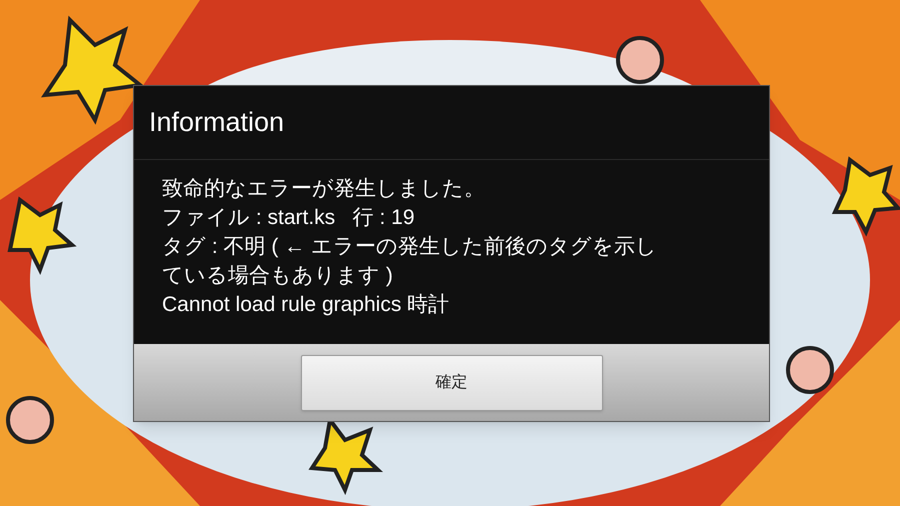 Image resolution: width=900 pixels, height=506 pixels. What do you see at coordinates (306, 305) in the screenshot?
I see `message-text: Cannot load rule graphics 時計` at bounding box center [306, 305].